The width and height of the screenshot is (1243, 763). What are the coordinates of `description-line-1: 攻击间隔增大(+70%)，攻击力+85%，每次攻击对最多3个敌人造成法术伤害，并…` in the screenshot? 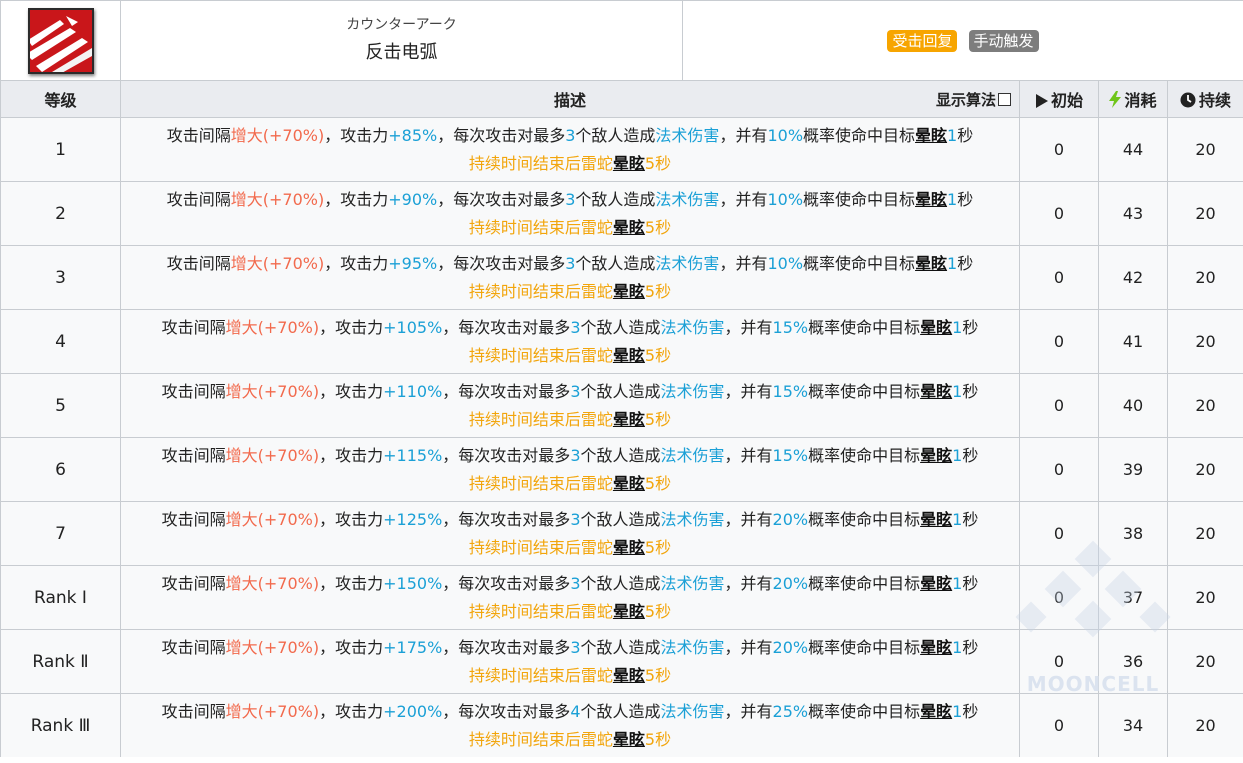 It's located at (570, 136).